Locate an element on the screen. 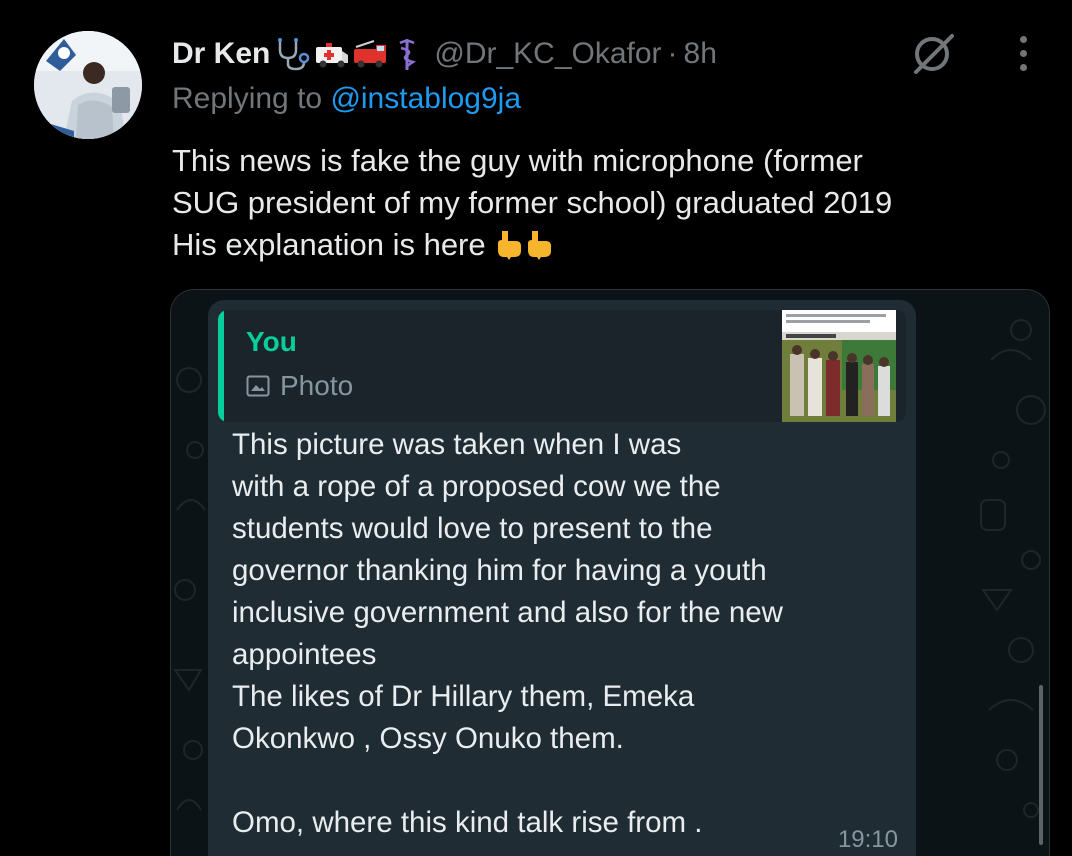 The image size is (1072, 856). replying-to: Replying to @instablog9ja is located at coordinates (346, 99).